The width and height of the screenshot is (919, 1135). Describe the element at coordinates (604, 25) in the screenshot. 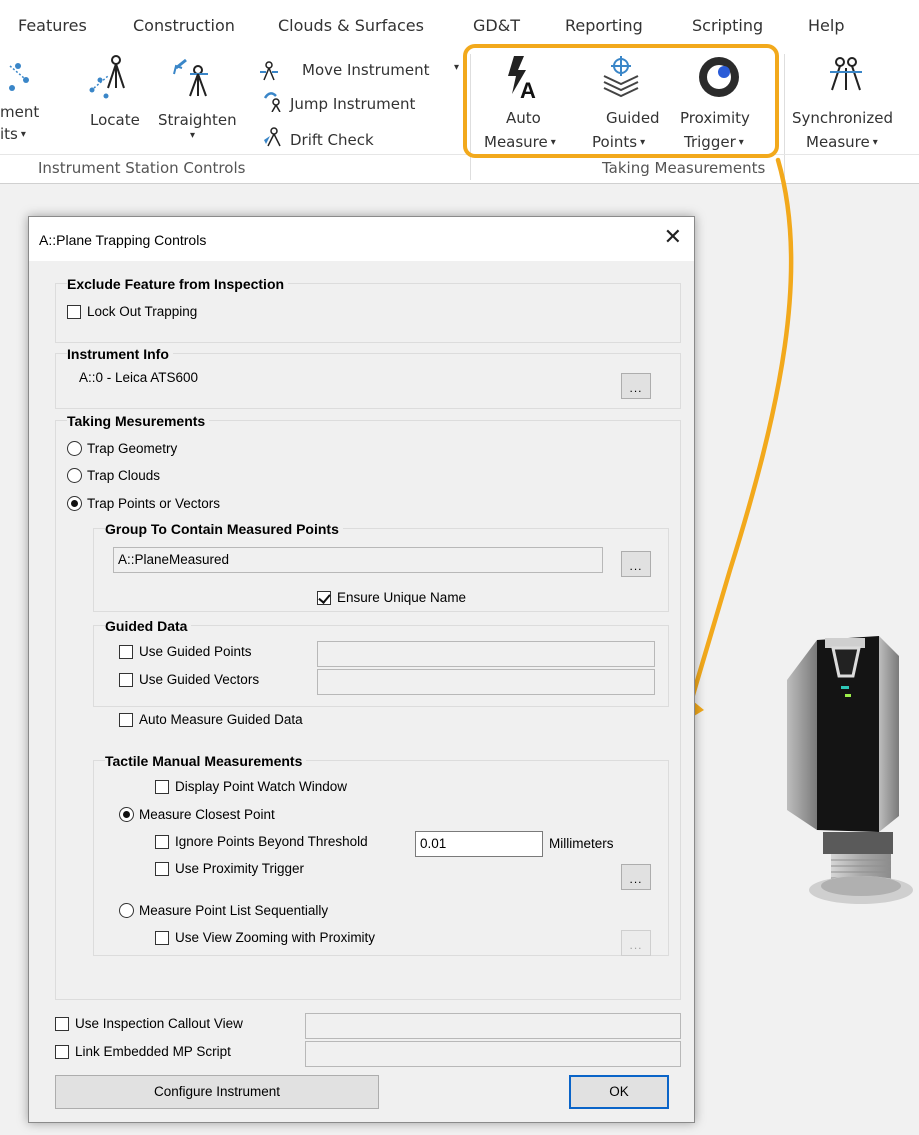

I see `menu-reporting: Reporting` at that location.